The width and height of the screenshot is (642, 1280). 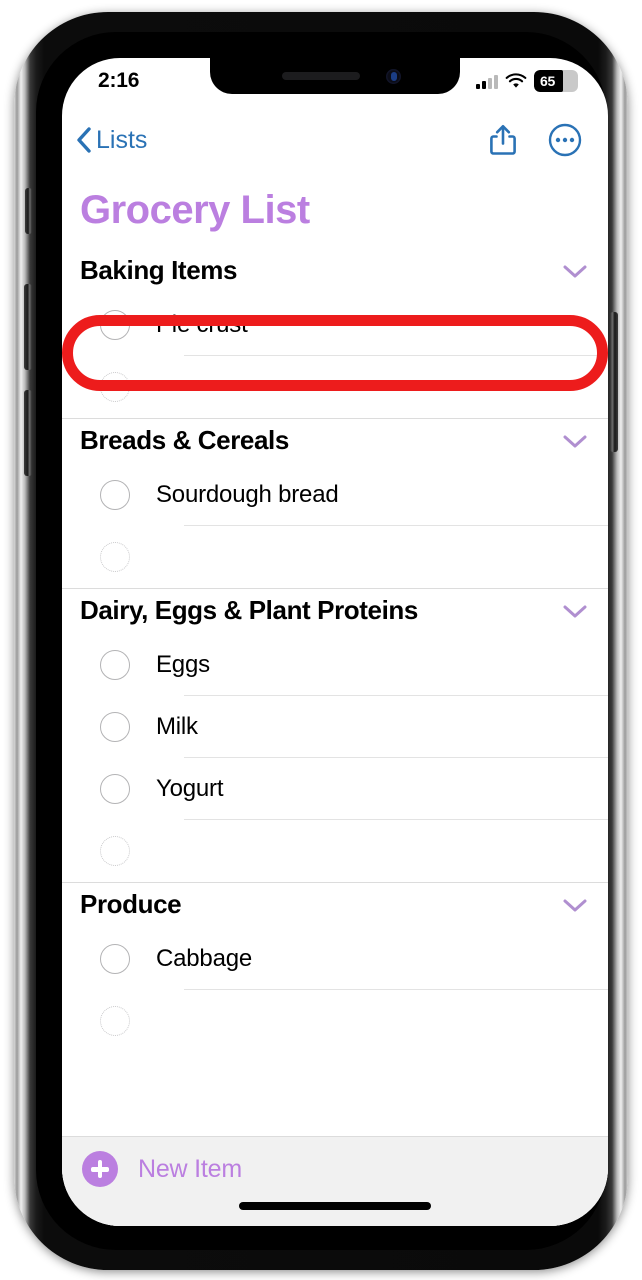 What do you see at coordinates (565, 140) in the screenshot?
I see `more-circle-icon` at bounding box center [565, 140].